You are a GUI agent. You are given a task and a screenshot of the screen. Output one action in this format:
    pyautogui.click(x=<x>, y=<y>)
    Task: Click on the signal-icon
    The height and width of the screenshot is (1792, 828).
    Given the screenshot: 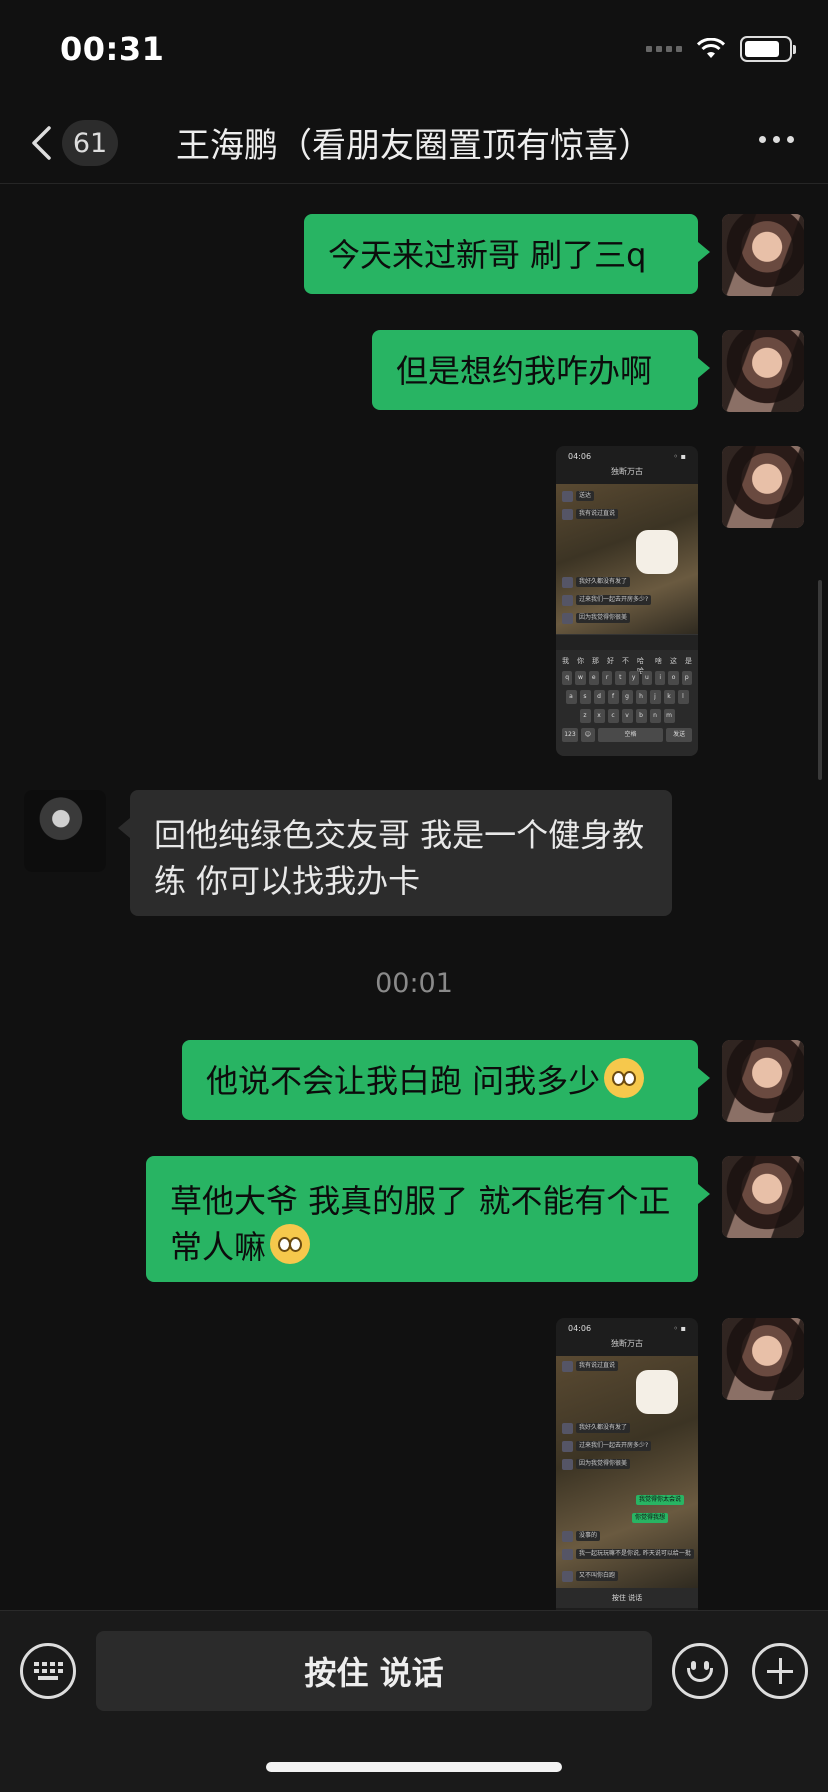 What is the action you would take?
    pyautogui.click(x=664, y=49)
    